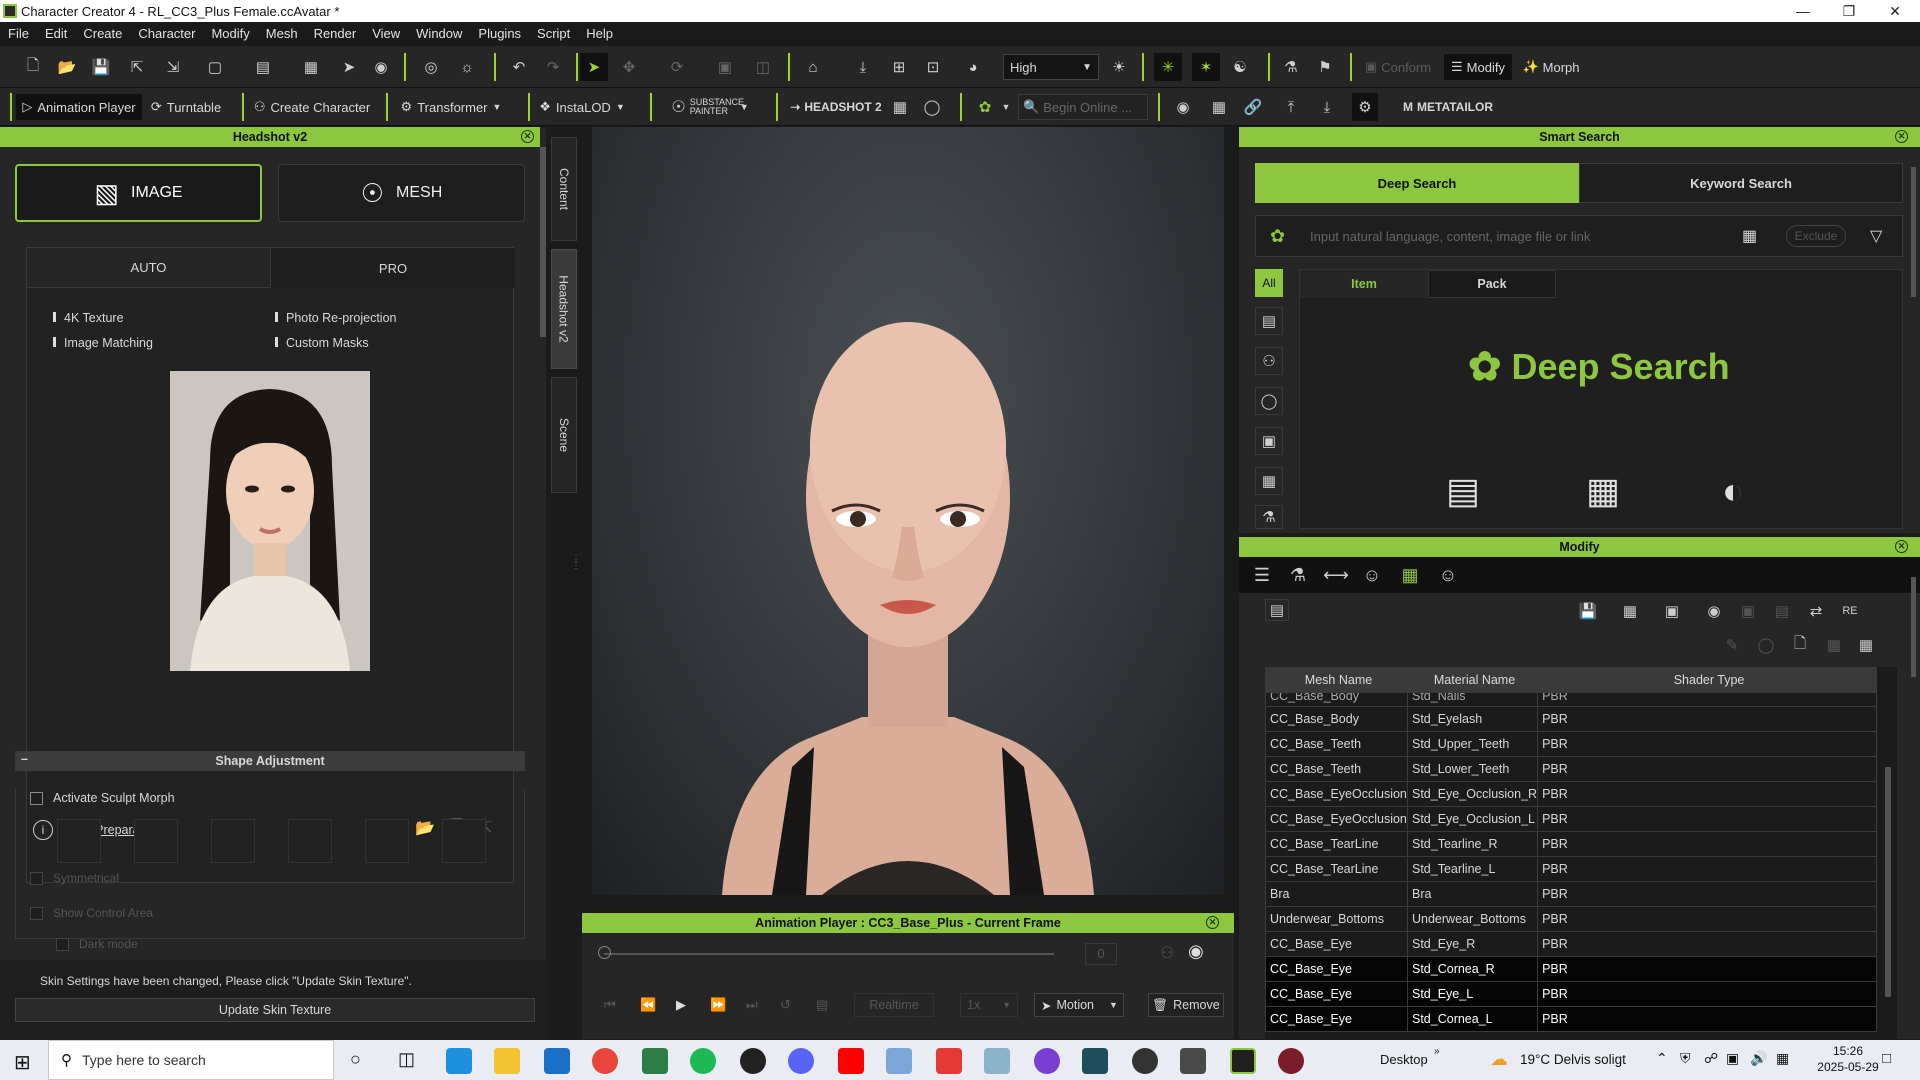  I want to click on tray-expand-icon: ⌃, so click(1662, 1058).